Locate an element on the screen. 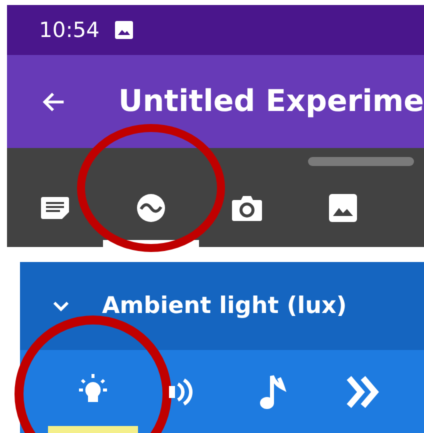 Image resolution: width=424 pixels, height=433 pixels. drag-handle is located at coordinates (361, 161).